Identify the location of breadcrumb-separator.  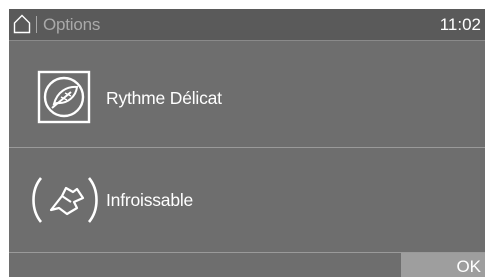
(36, 24).